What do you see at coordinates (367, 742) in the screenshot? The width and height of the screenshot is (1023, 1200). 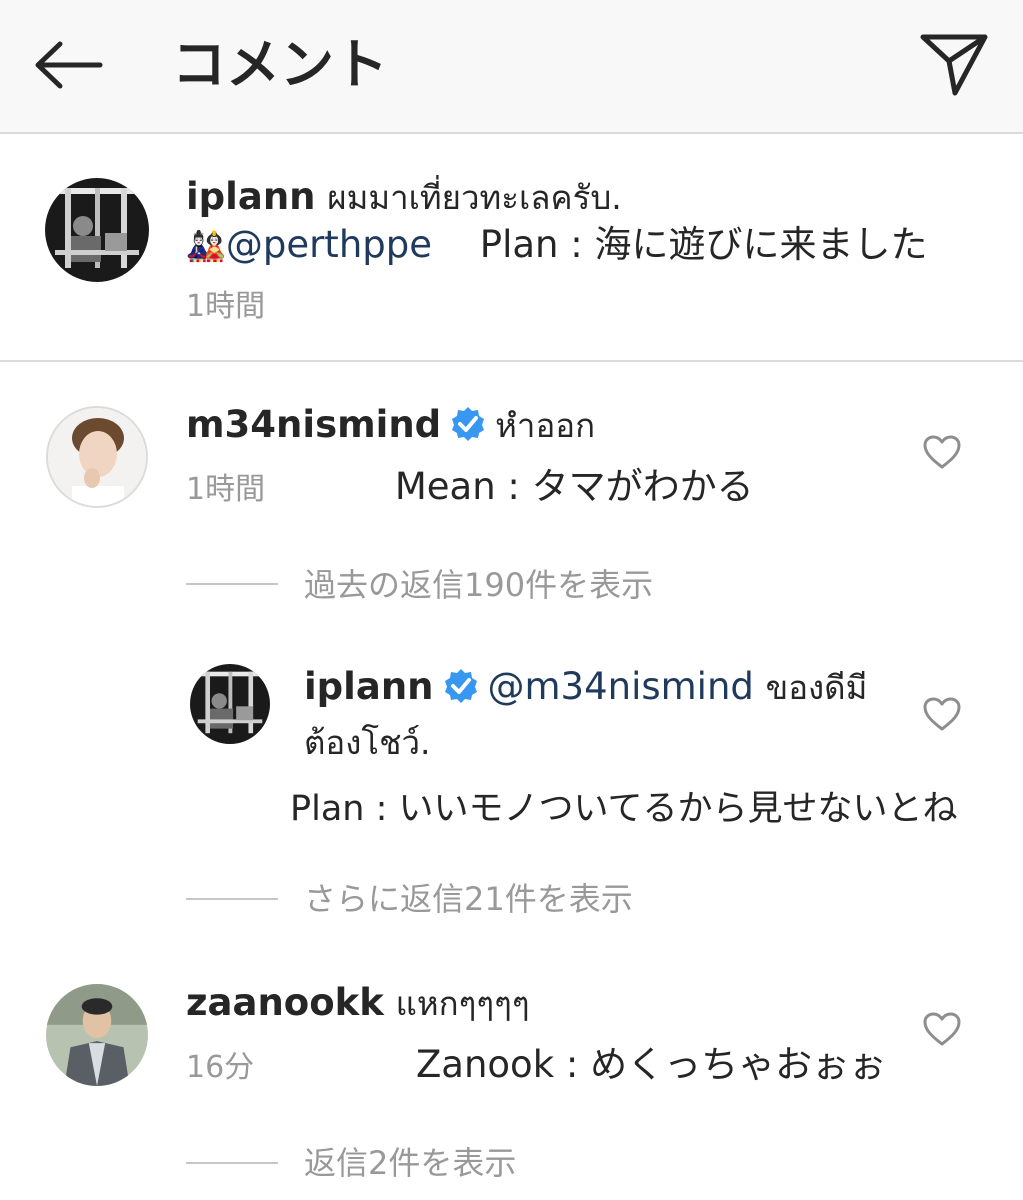 I see `comment-2-line-2: ต้องโชว์.` at bounding box center [367, 742].